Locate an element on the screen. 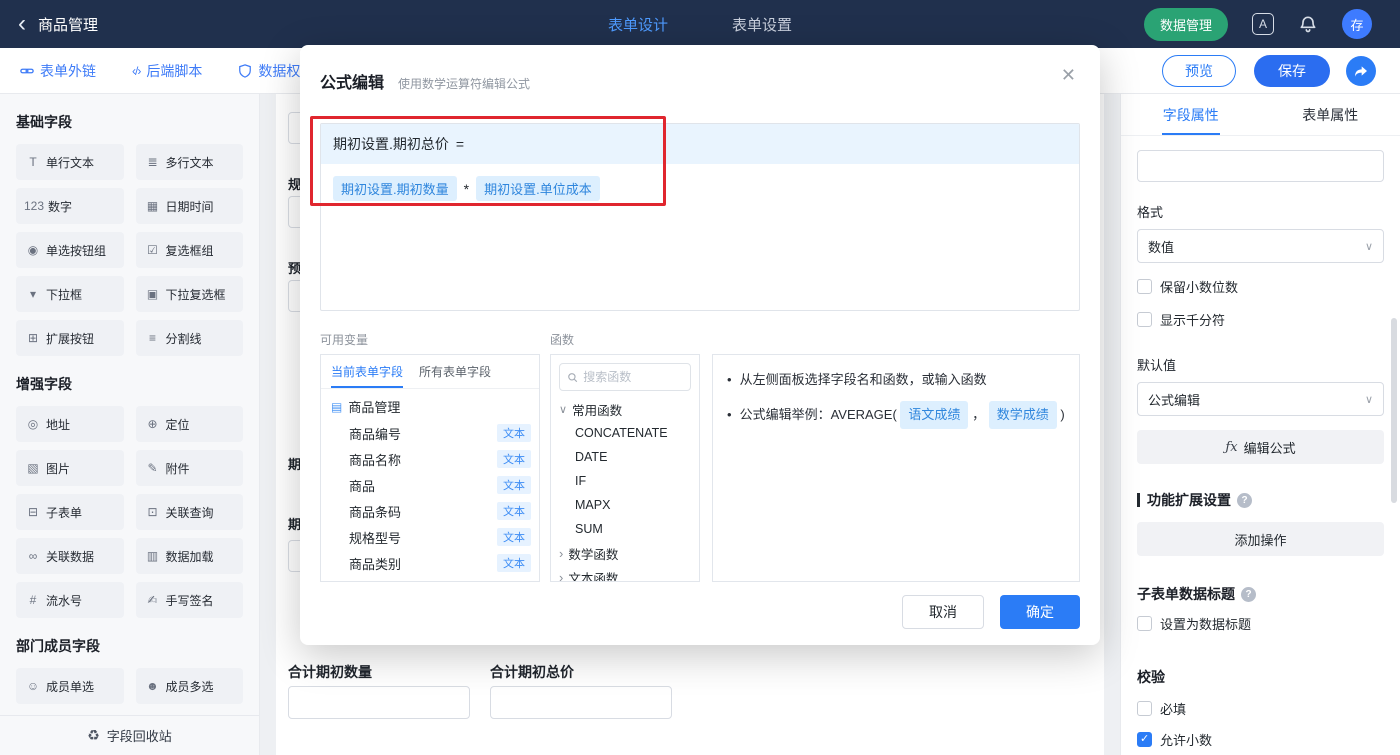  field-item-number: 123 数字 is located at coordinates (70, 206).